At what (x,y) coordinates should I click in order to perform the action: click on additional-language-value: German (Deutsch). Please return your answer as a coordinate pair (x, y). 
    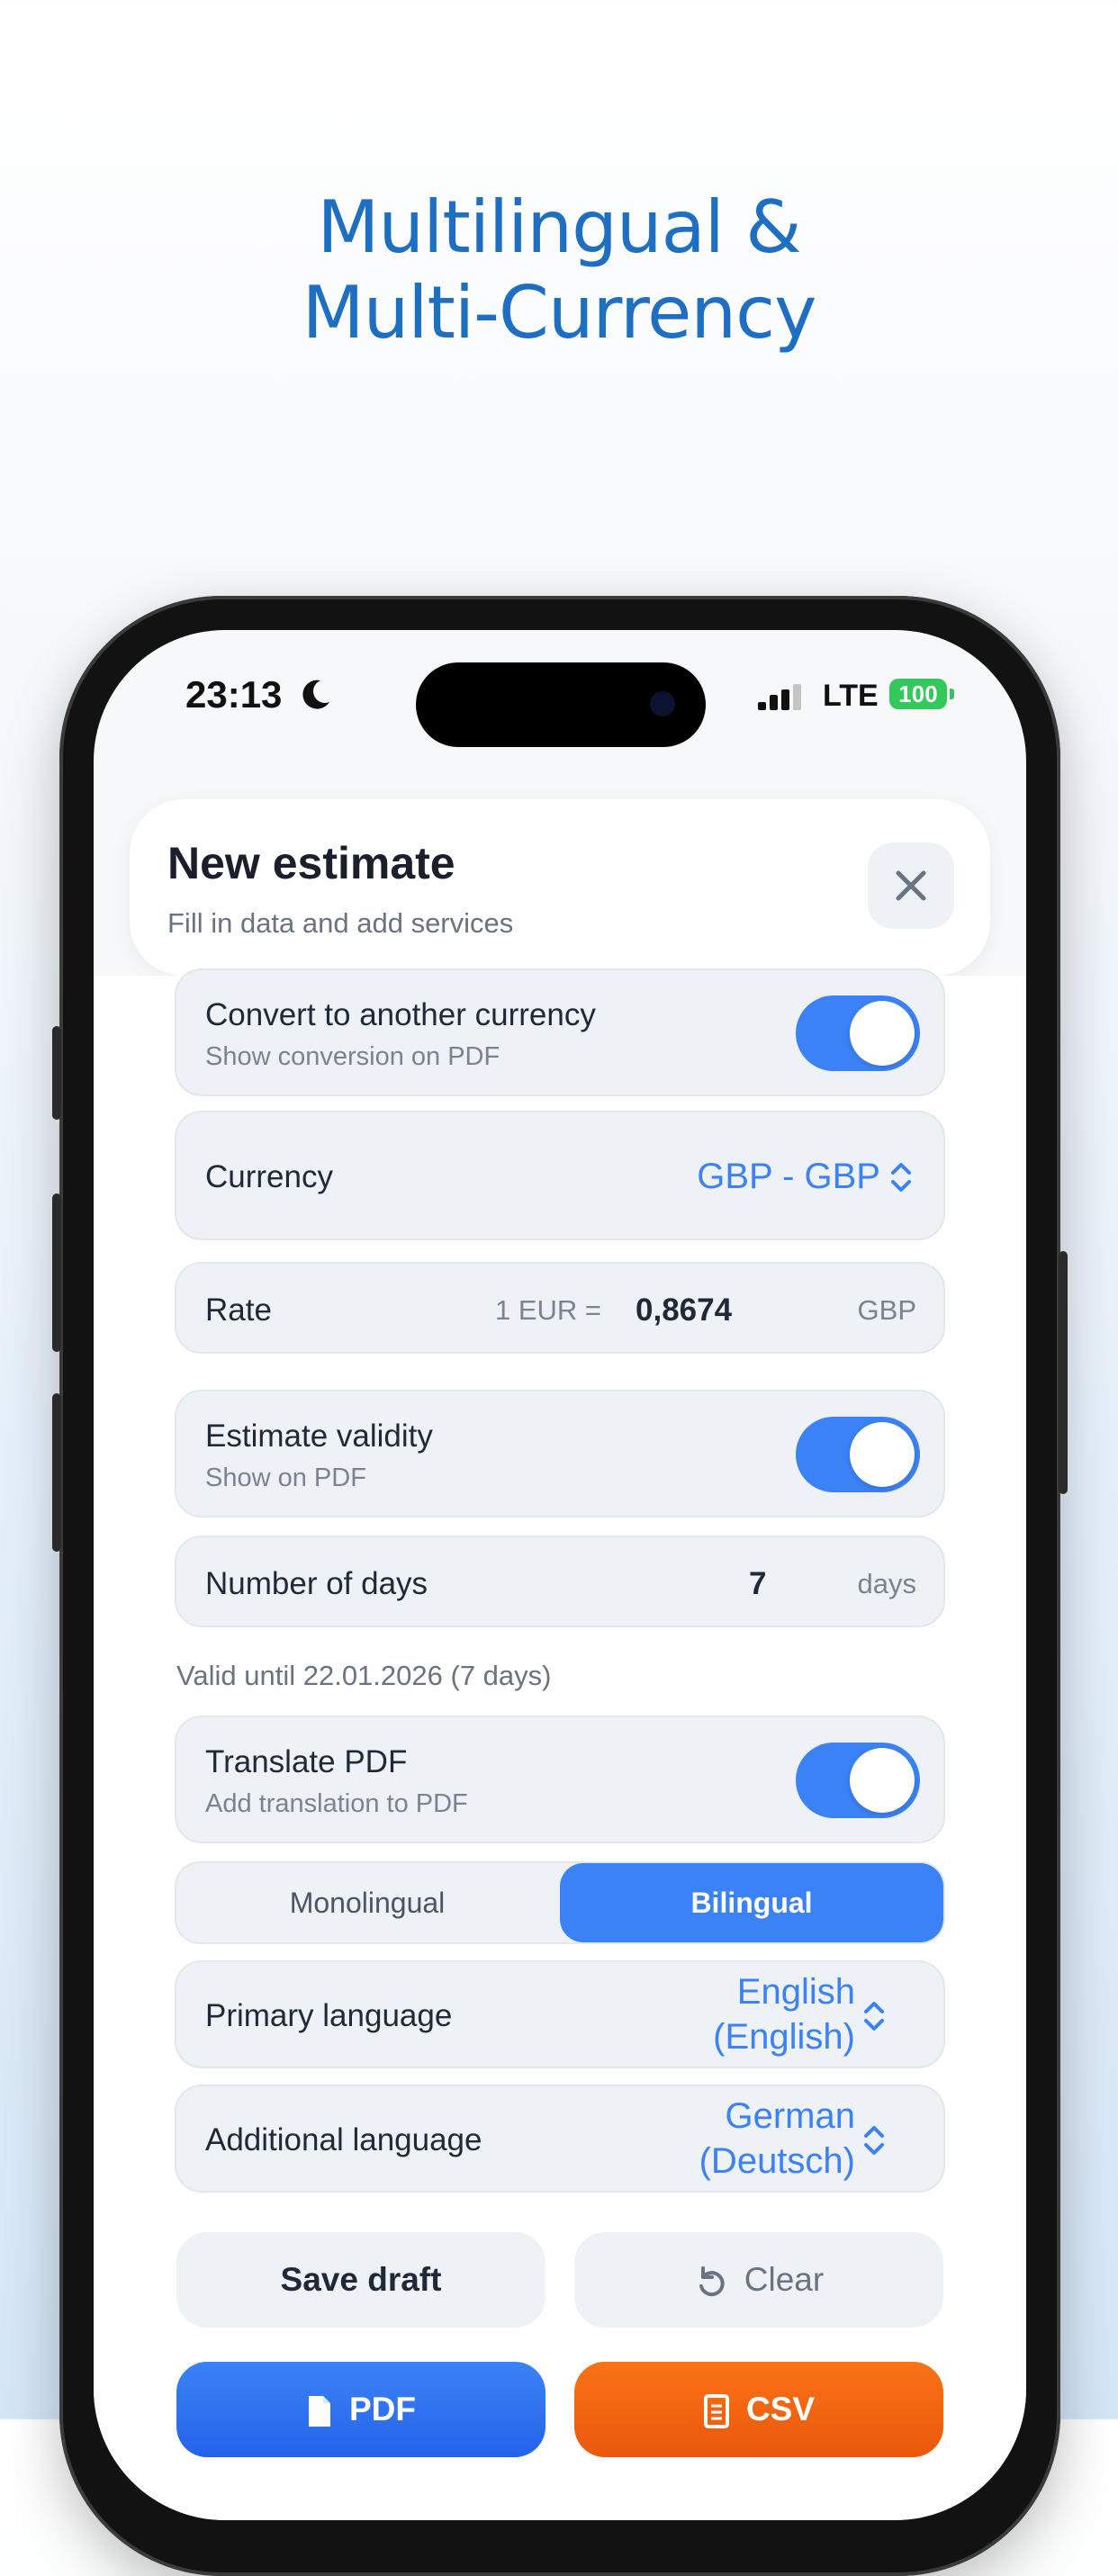
    Looking at the image, I should click on (777, 2139).